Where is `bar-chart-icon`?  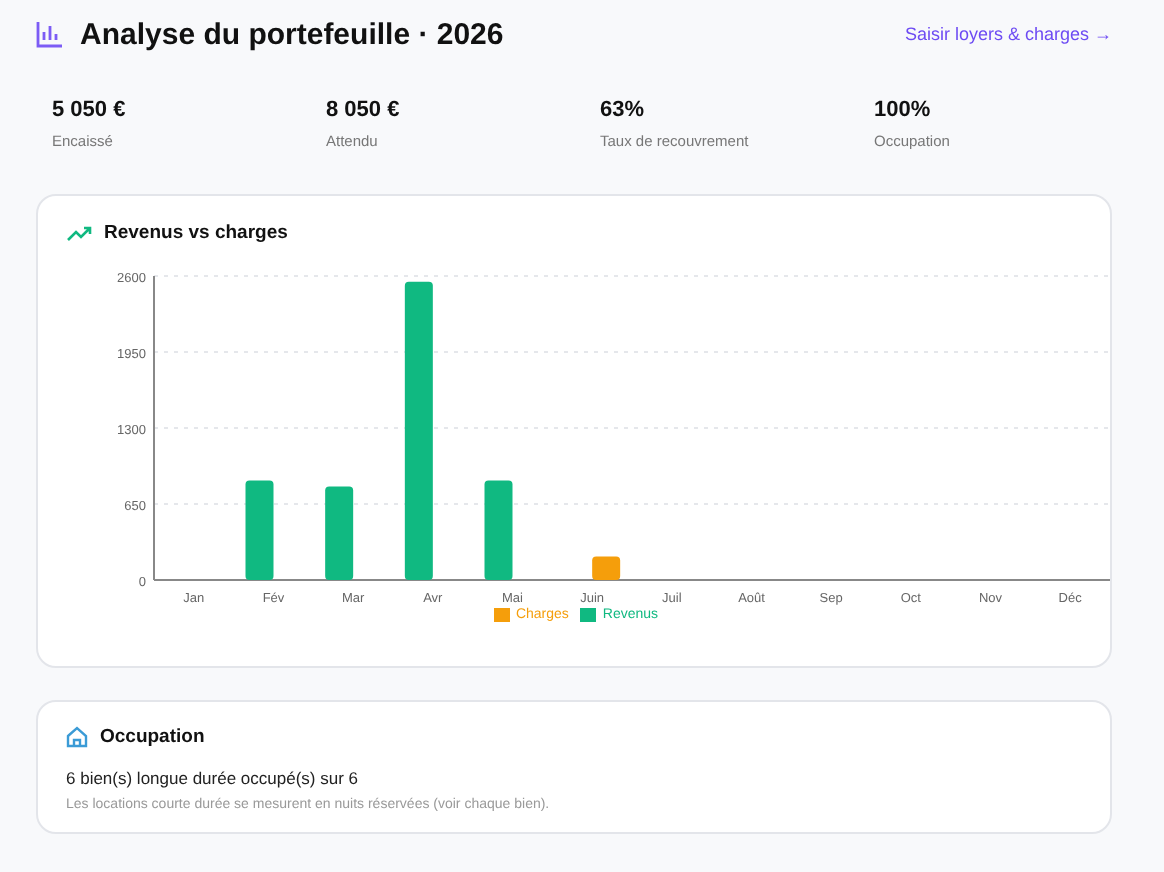 bar-chart-icon is located at coordinates (50, 34).